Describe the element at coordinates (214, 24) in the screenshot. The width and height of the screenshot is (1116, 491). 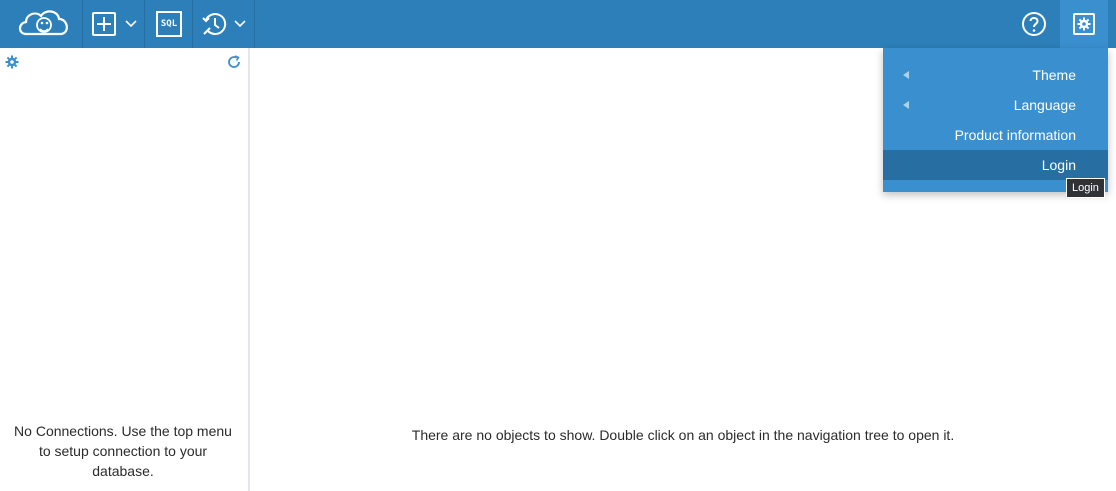
I see `transaction-history-icon` at that location.